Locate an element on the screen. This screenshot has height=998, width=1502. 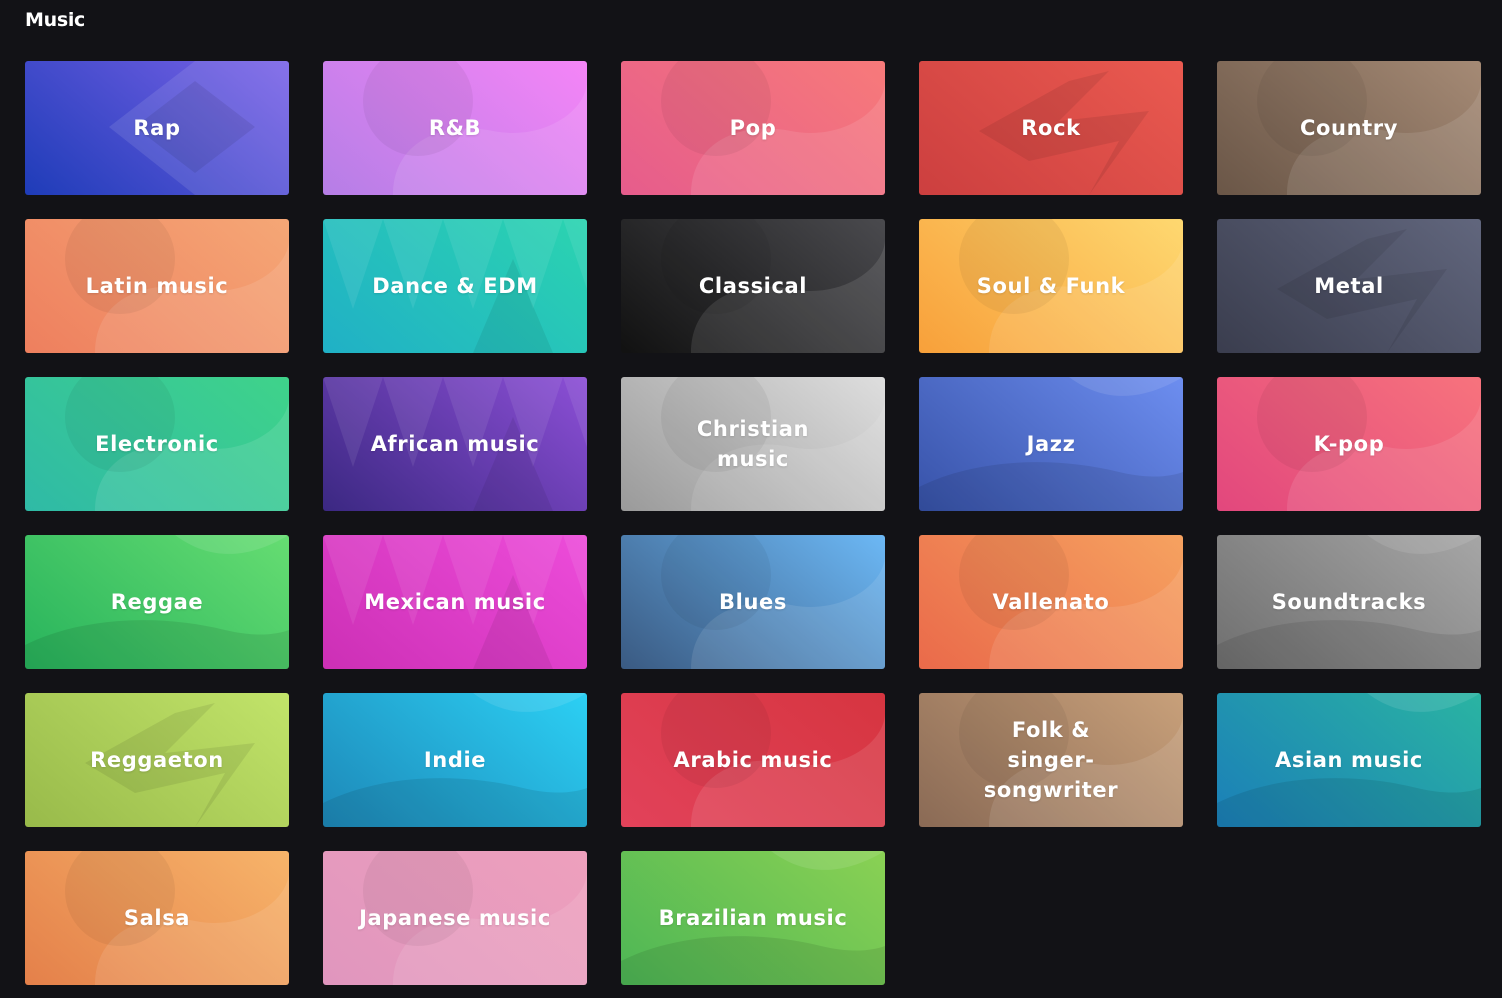
genre-tile: Latin music is located at coordinates (157, 286).